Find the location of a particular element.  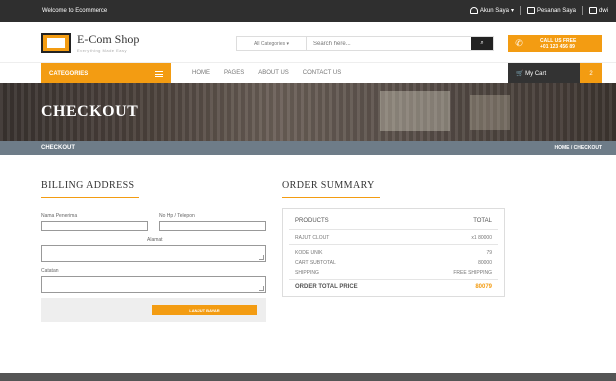

user-icon is located at coordinates (473, 10).